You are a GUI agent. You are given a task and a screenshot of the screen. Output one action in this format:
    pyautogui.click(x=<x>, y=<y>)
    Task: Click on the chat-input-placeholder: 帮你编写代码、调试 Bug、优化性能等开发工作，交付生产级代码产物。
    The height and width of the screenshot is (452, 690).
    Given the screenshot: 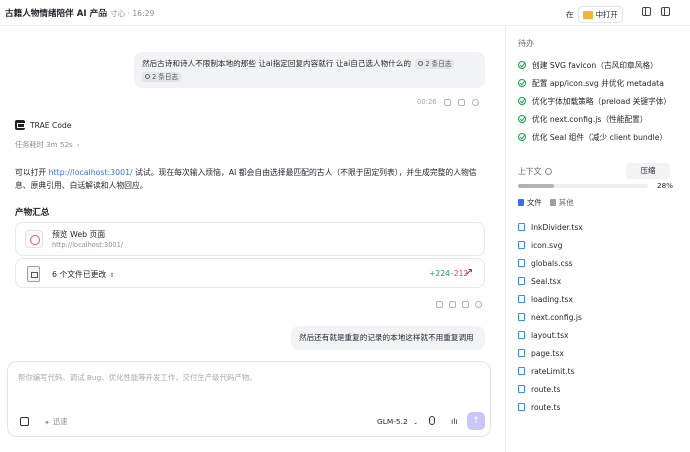 What is the action you would take?
    pyautogui.click(x=137, y=377)
    